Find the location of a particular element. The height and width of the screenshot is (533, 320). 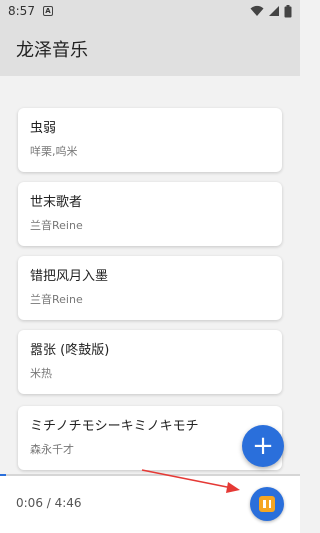

playback-time: 0:06 / 4:46 is located at coordinates (49, 503).